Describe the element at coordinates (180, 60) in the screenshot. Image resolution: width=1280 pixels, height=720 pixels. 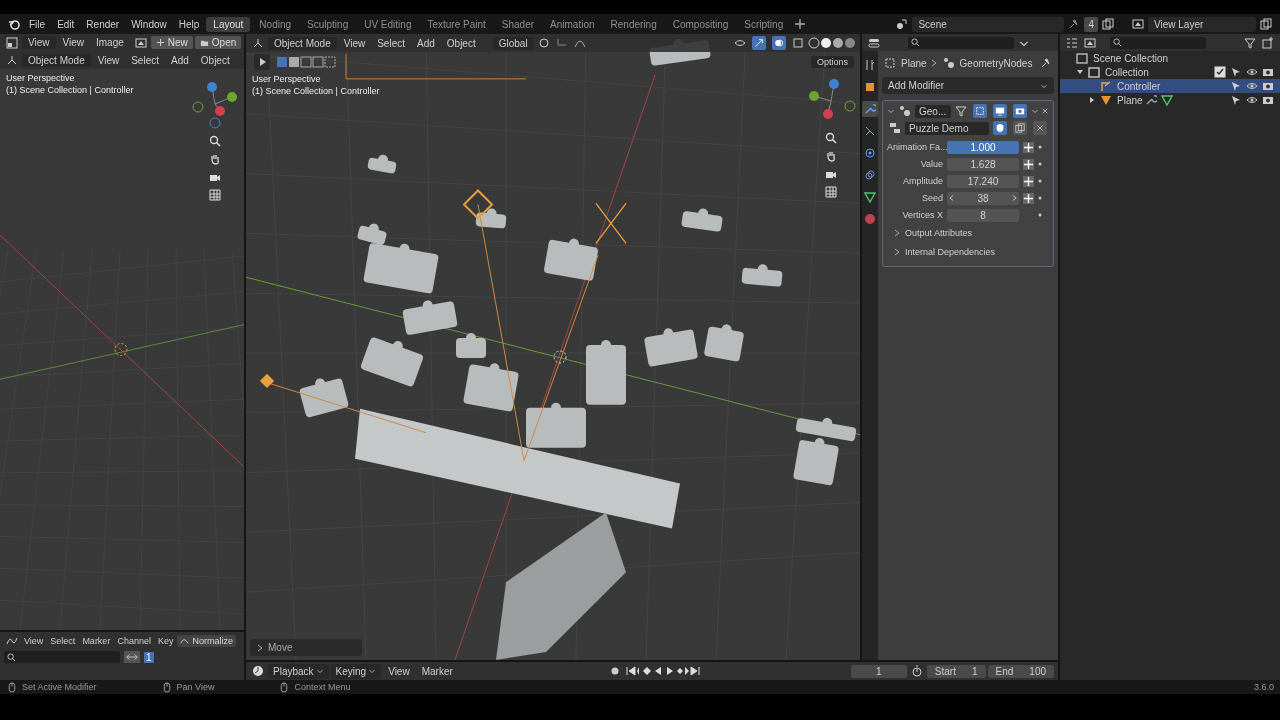
I see `menu-item: Add` at that location.